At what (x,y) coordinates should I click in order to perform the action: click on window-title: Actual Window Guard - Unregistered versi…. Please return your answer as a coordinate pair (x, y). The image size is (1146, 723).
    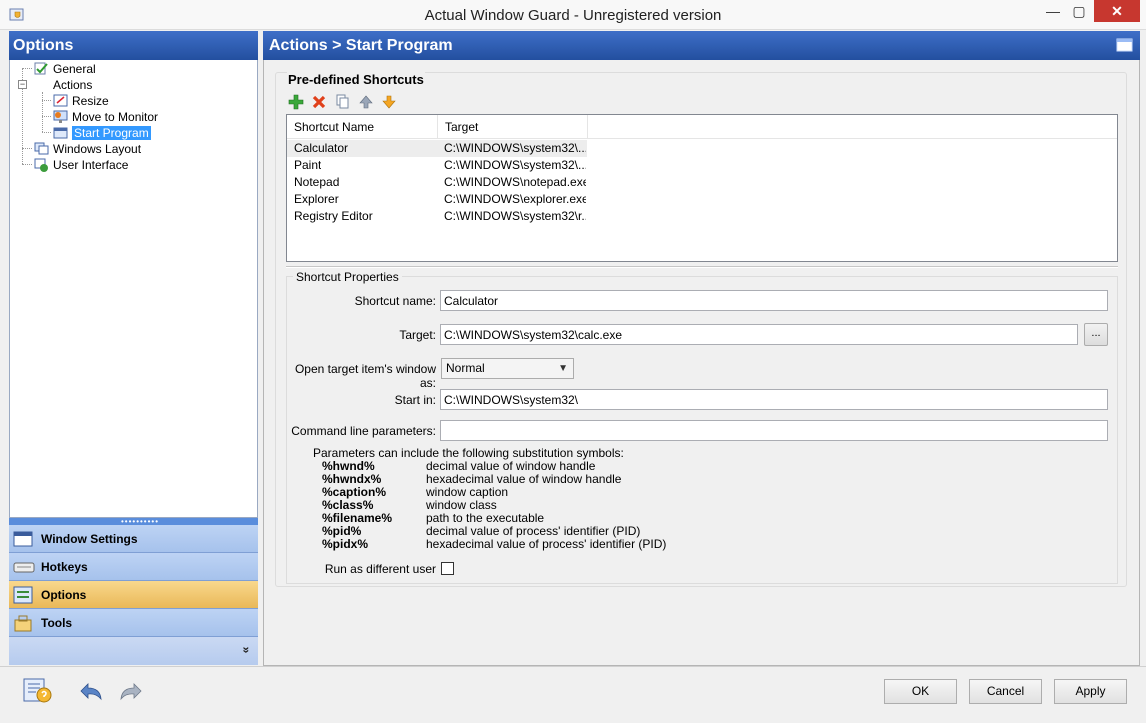
    Looking at the image, I should click on (573, 15).